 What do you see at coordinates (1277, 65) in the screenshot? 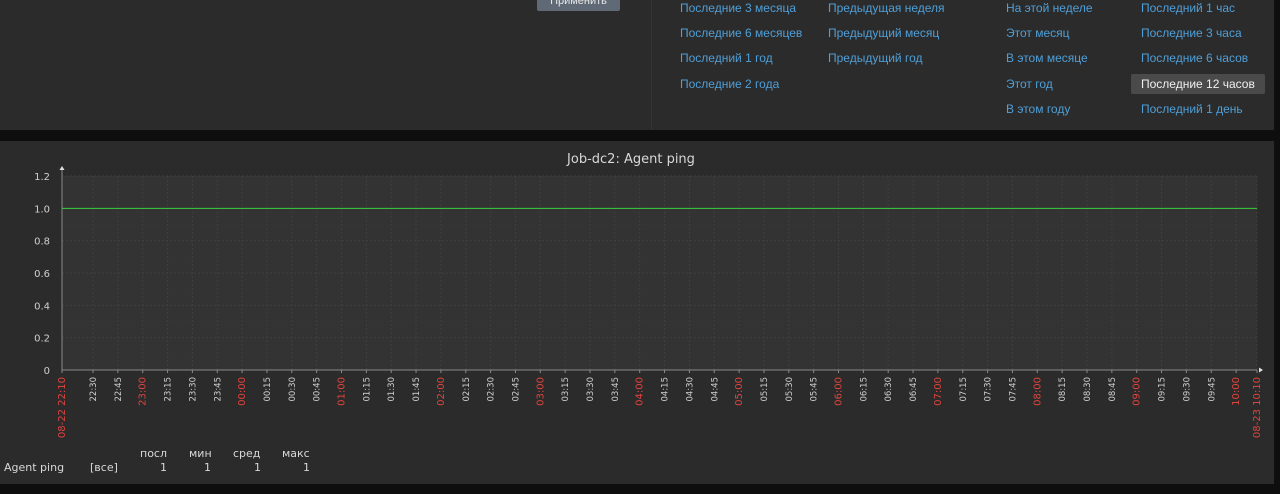
I see `scroll-gutter` at bounding box center [1277, 65].